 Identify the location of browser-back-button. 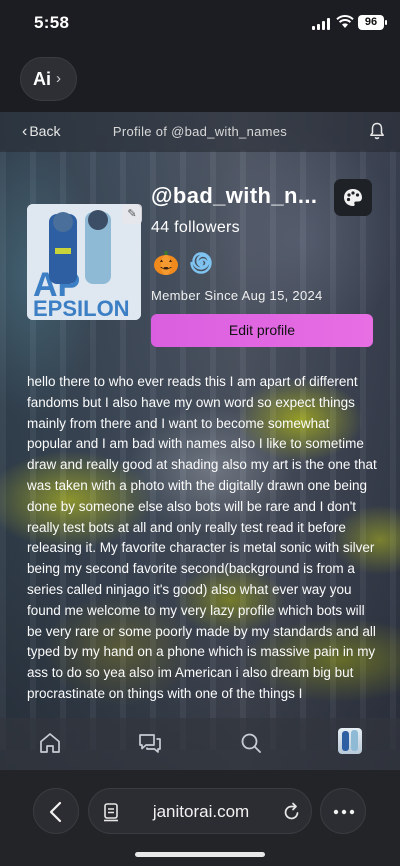
(56, 811).